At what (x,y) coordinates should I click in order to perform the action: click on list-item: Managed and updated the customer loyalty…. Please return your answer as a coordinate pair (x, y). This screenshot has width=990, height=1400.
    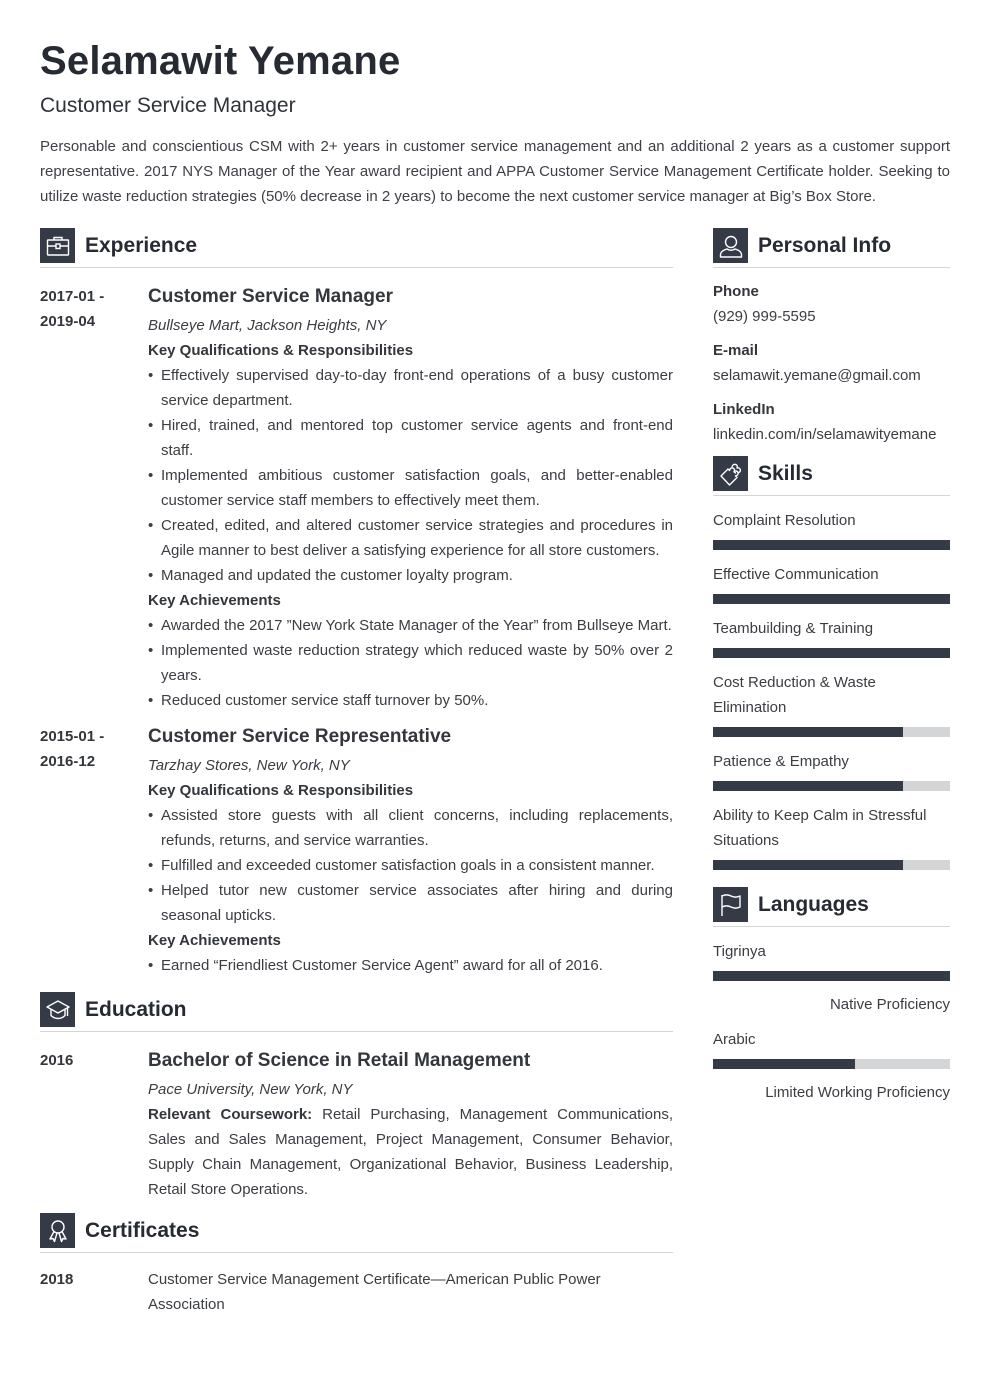
    Looking at the image, I should click on (410, 575).